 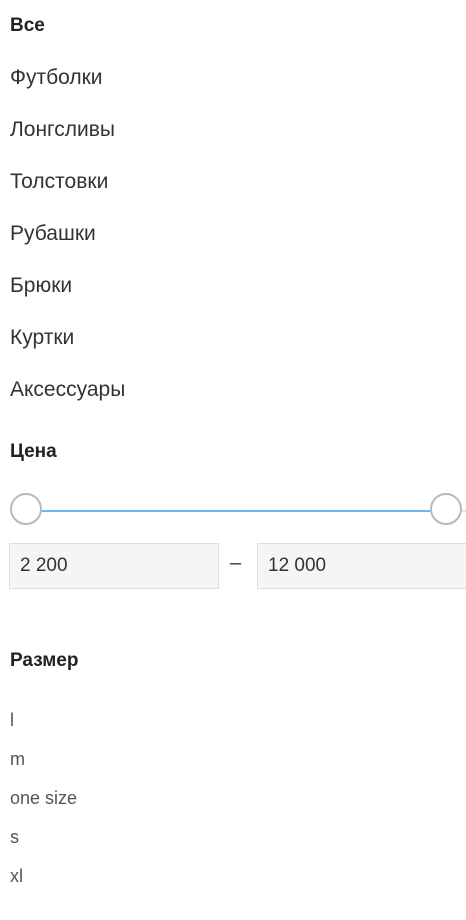 What do you see at coordinates (43, 843) in the screenshot?
I see `size-option-s: s` at bounding box center [43, 843].